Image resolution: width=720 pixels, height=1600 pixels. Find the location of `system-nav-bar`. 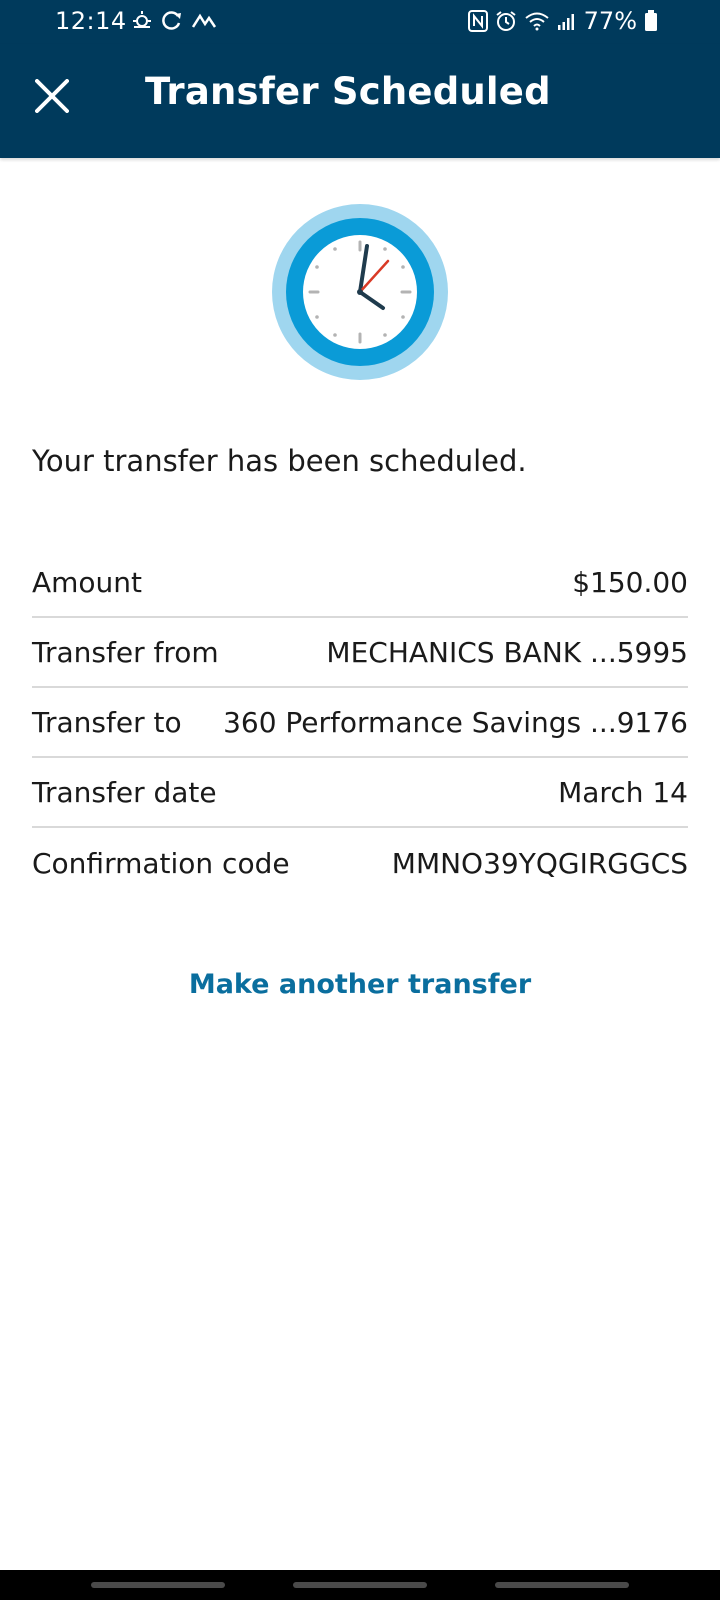

system-nav-bar is located at coordinates (360, 1585).